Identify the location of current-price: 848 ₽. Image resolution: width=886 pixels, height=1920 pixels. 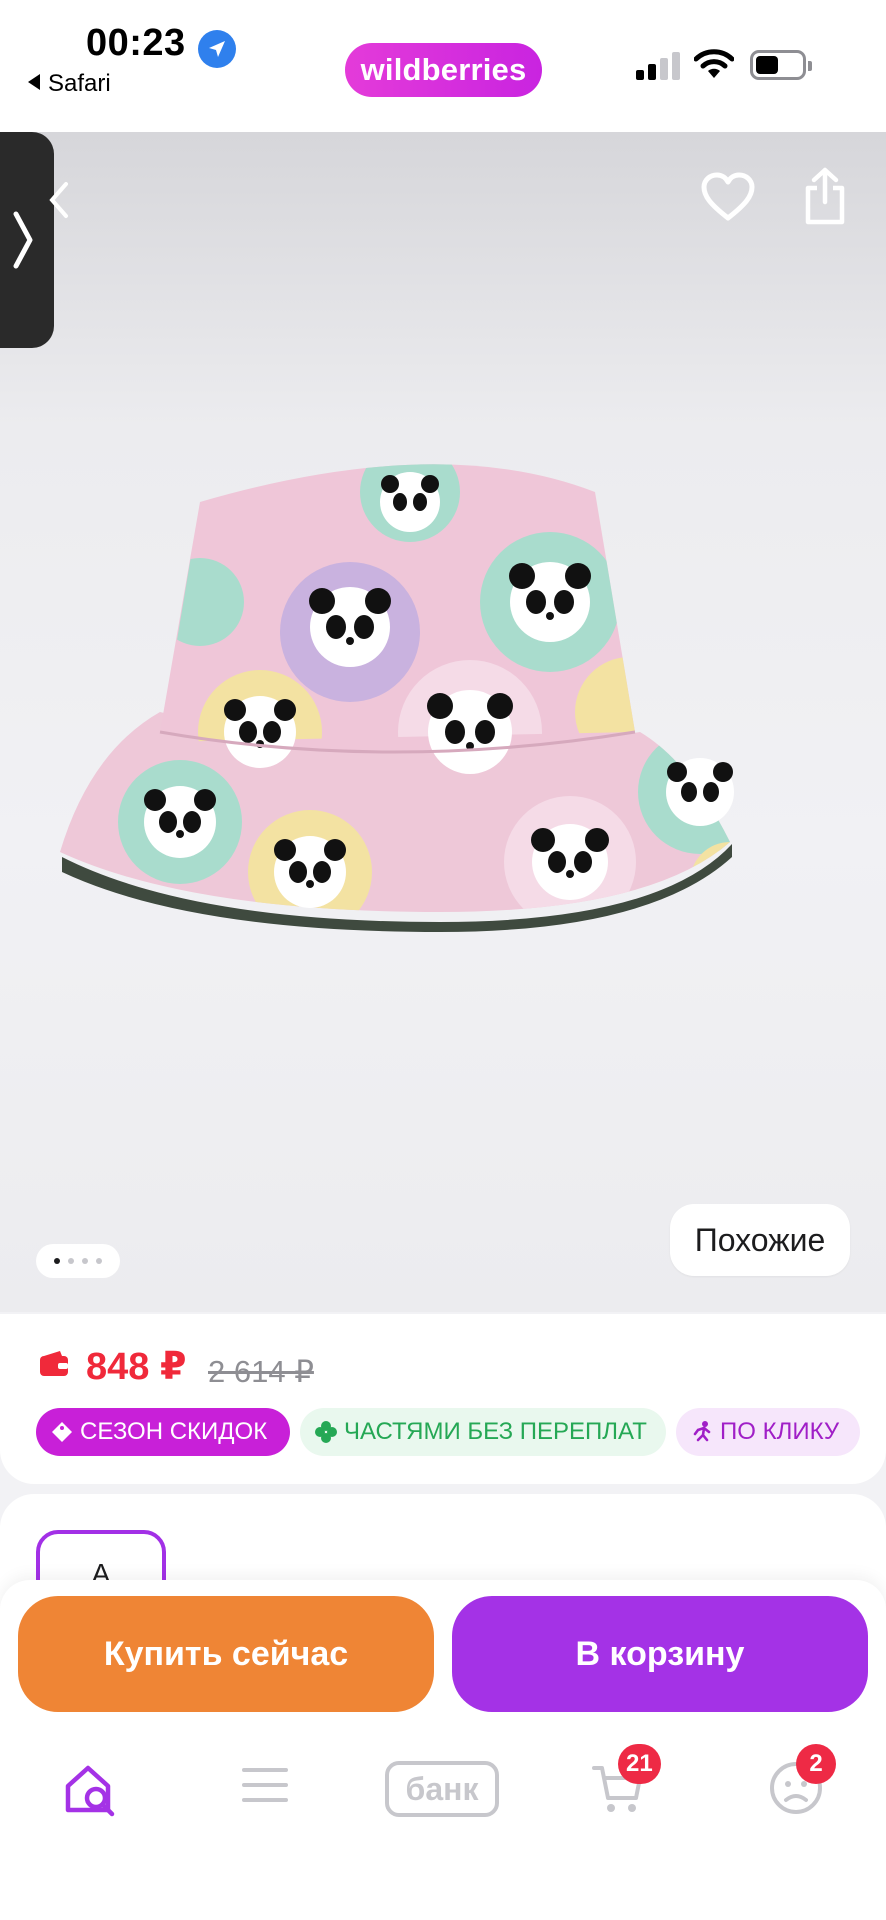
(136, 1367).